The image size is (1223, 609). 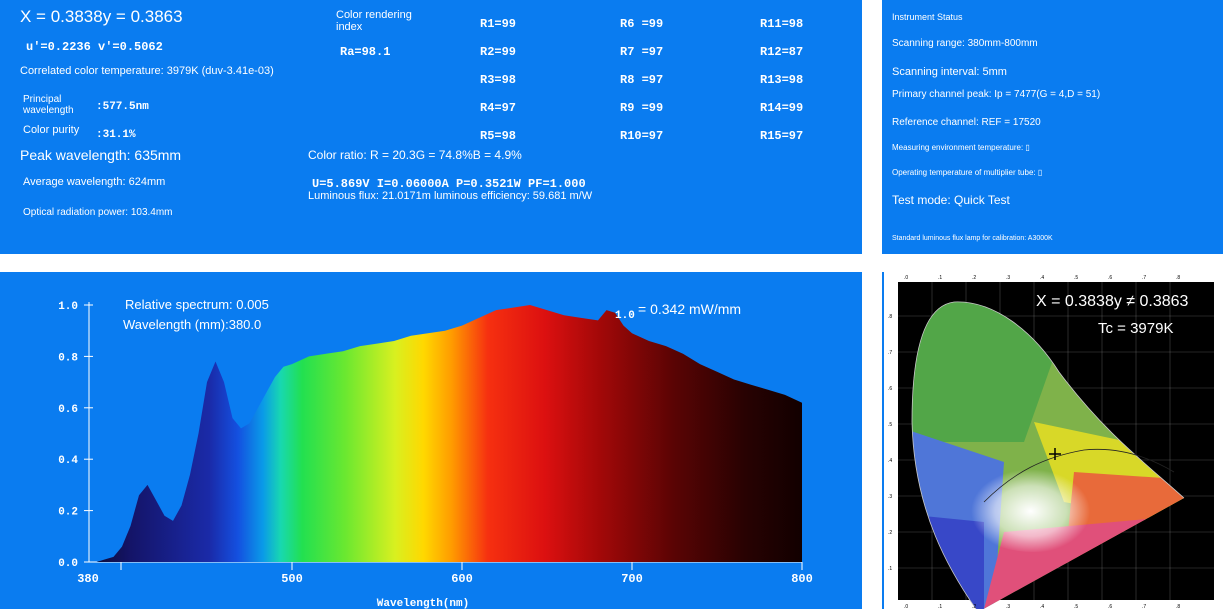 I want to click on x-axis-title: Wavelength(nm), so click(x=423, y=603).